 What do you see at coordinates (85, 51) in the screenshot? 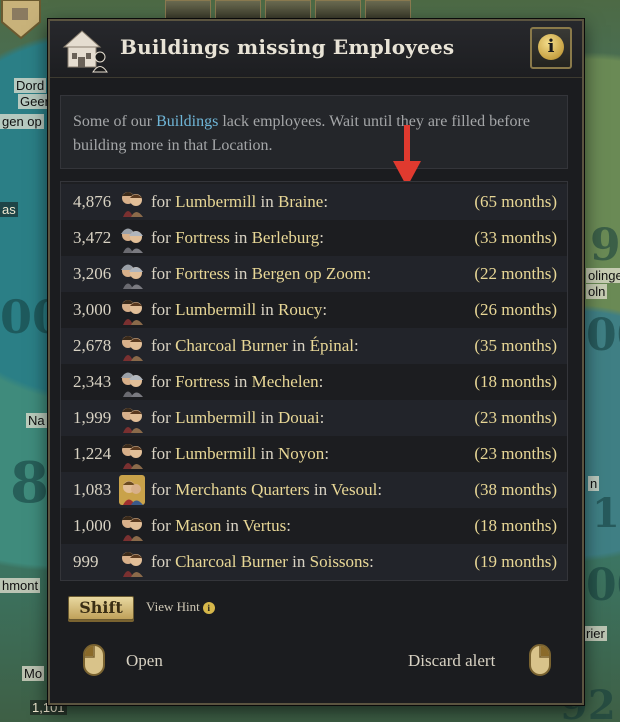
I see `building-worker-icon` at bounding box center [85, 51].